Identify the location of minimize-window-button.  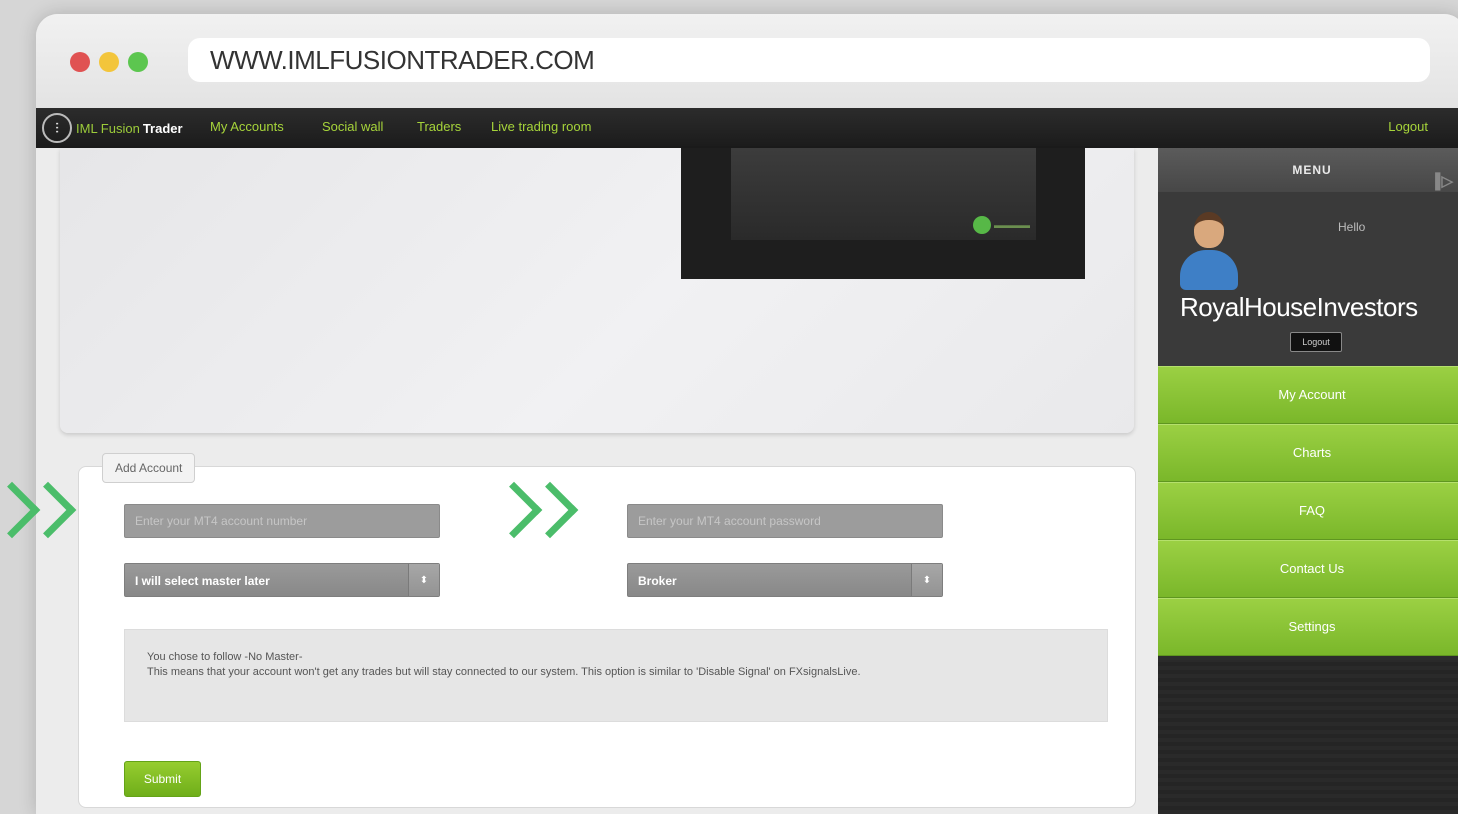
(109, 62).